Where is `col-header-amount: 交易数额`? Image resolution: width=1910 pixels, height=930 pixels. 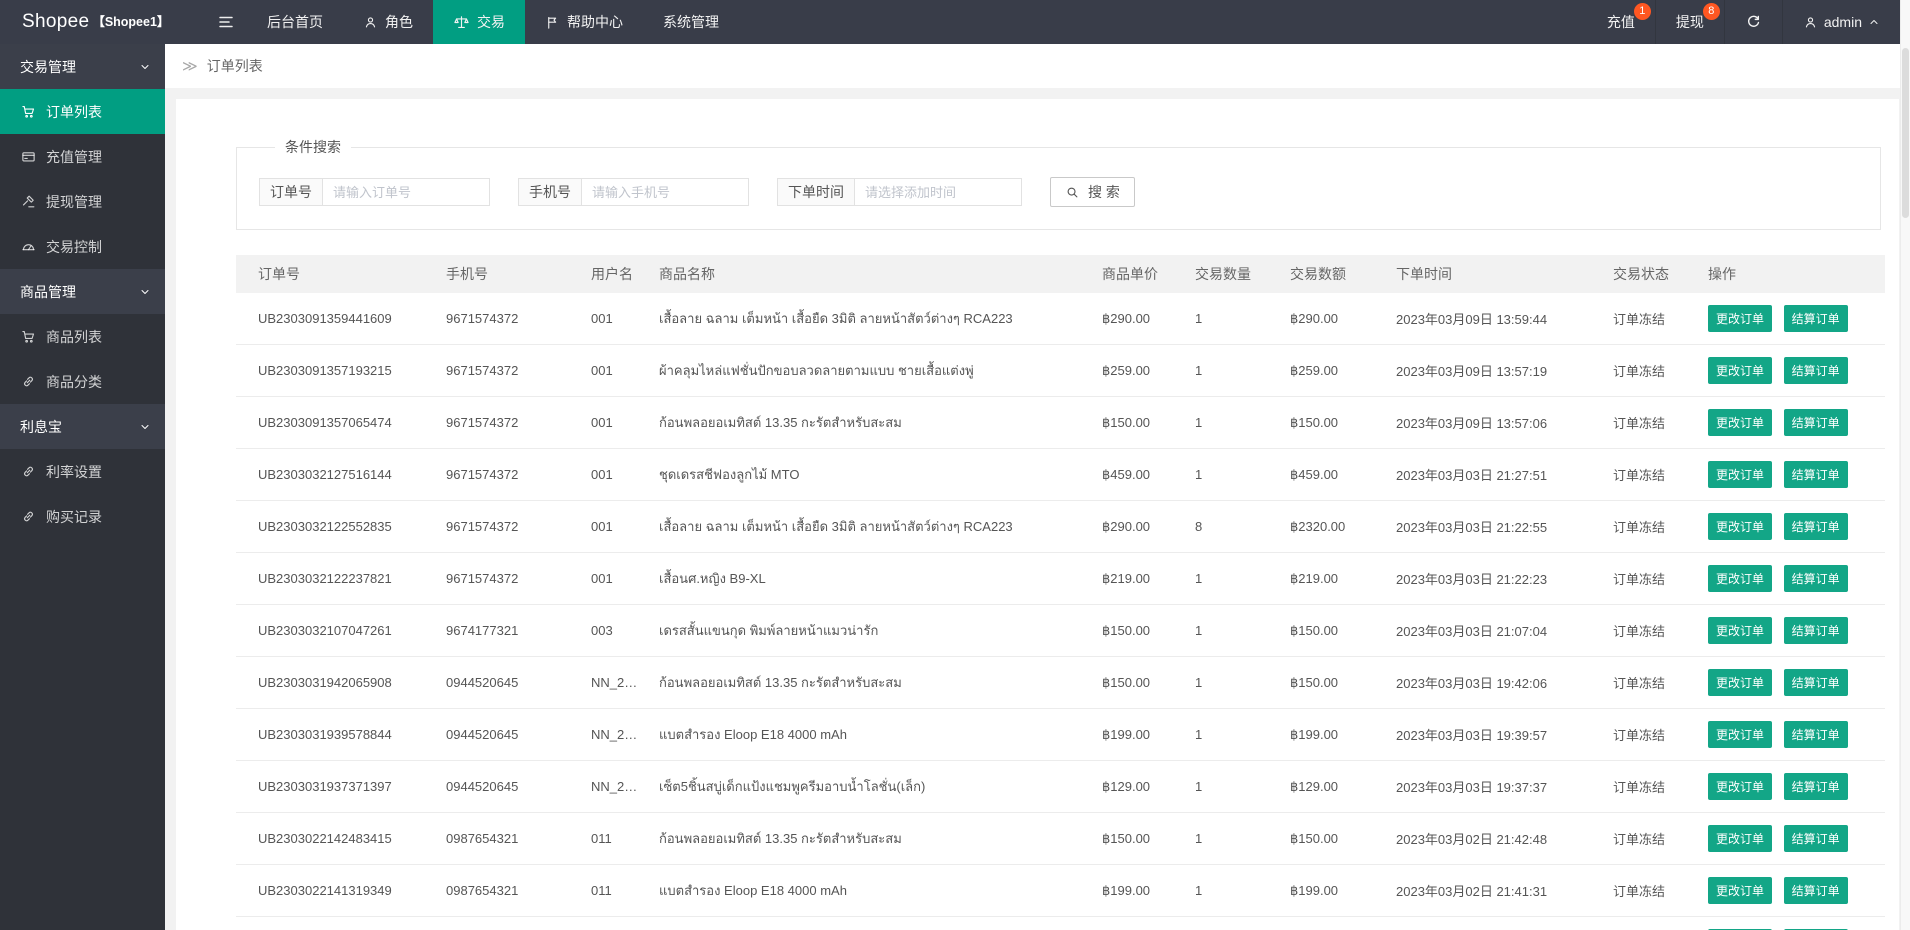
col-header-amount: 交易数额 is located at coordinates (1335, 274).